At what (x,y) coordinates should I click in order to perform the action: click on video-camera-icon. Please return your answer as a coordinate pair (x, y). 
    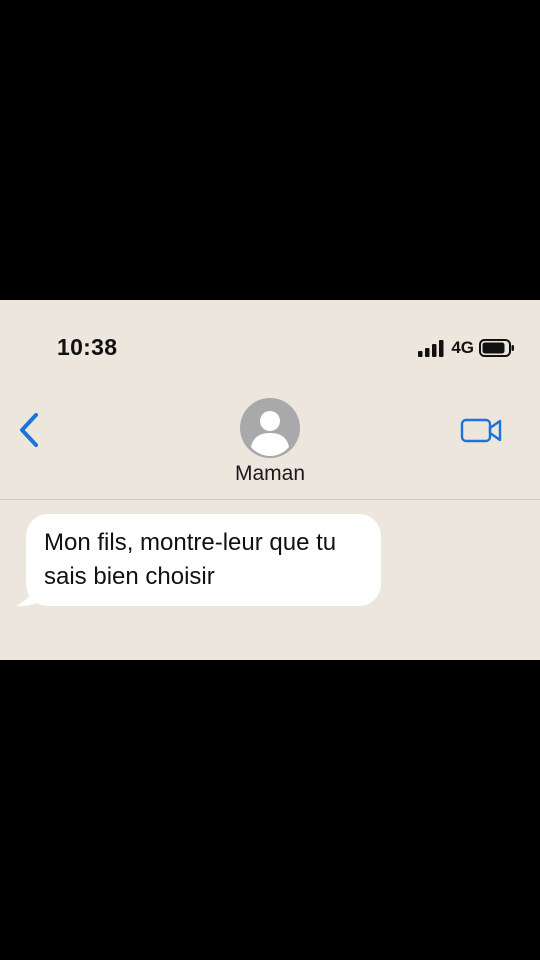
    Looking at the image, I should click on (481, 430).